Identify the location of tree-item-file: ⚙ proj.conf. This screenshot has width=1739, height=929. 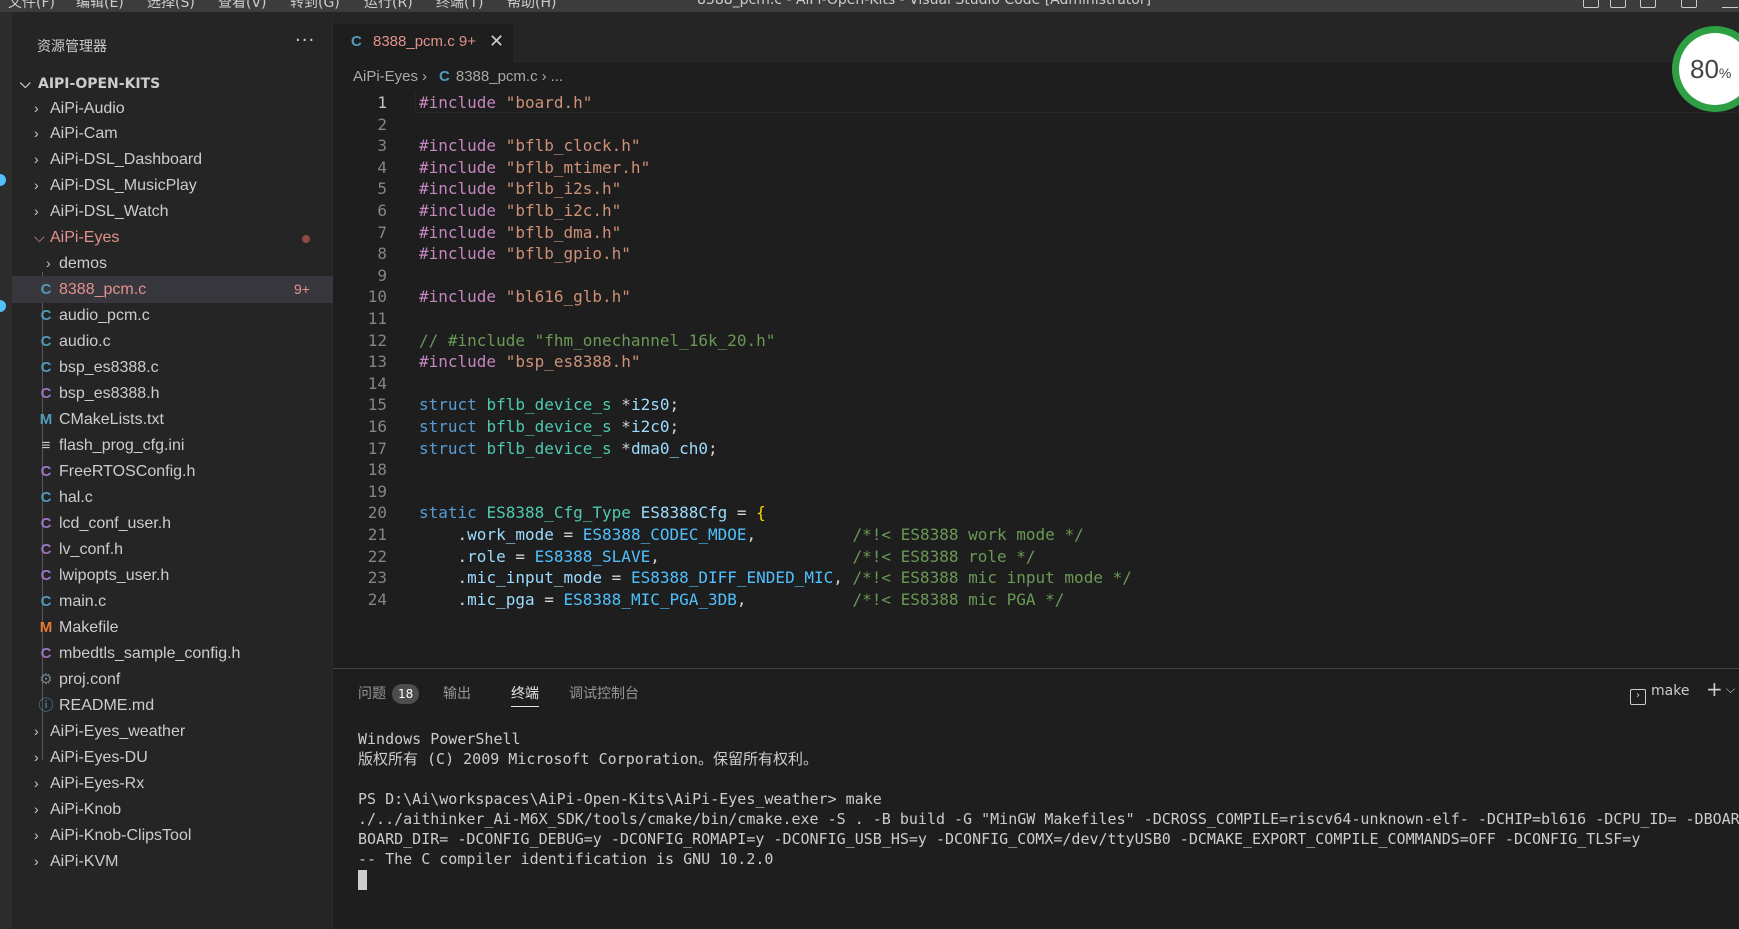
(172, 679).